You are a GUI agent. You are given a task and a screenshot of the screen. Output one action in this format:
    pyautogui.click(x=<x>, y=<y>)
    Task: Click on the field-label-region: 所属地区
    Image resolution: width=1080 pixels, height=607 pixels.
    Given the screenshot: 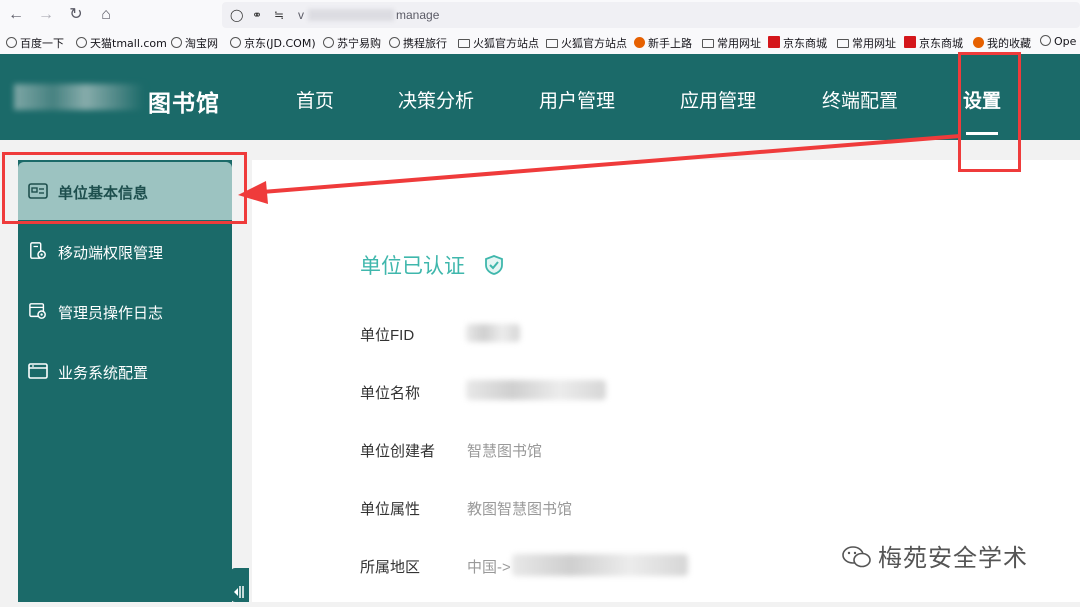 What is the action you would take?
    pyautogui.click(x=390, y=567)
    